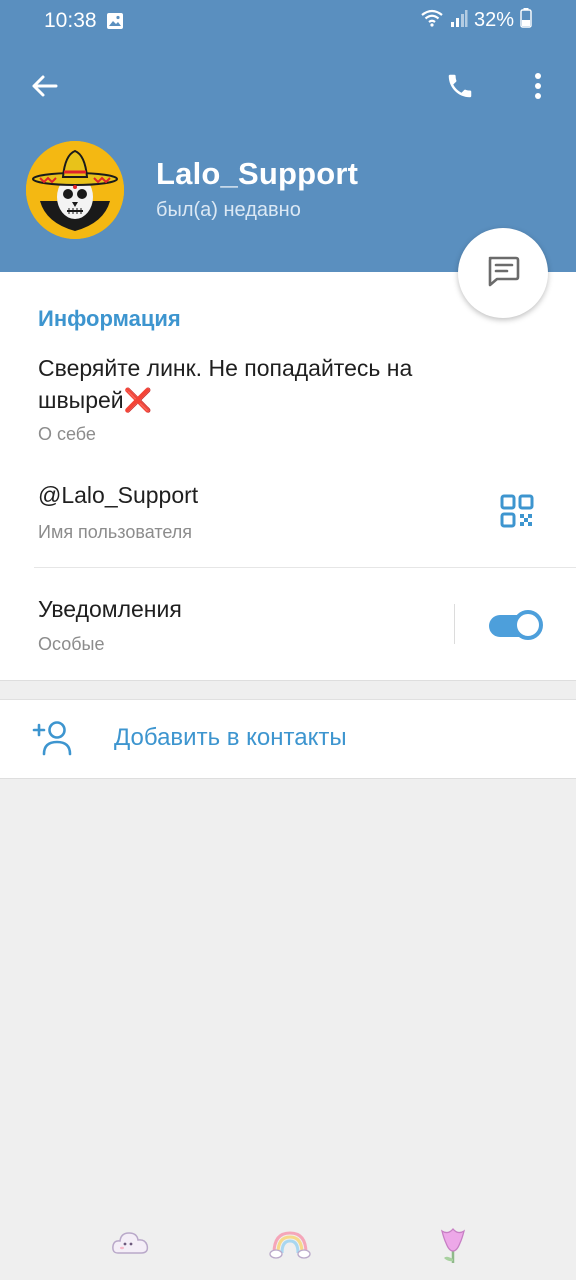 The width and height of the screenshot is (576, 1280). I want to click on notifications-label: Особые, so click(71, 644).